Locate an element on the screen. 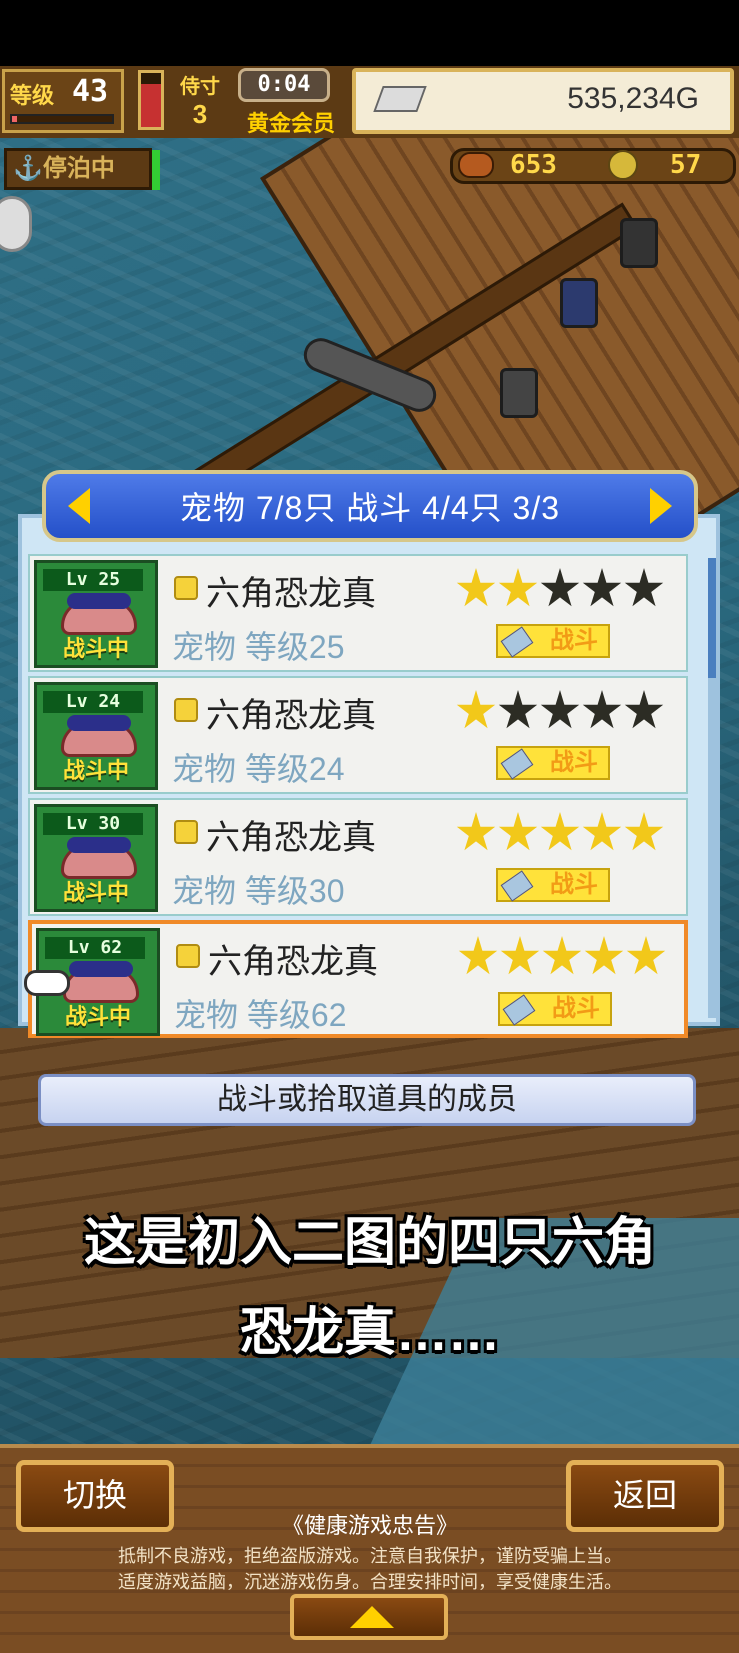  trophy-counter: 侍寸 3 is located at coordinates (200, 100).